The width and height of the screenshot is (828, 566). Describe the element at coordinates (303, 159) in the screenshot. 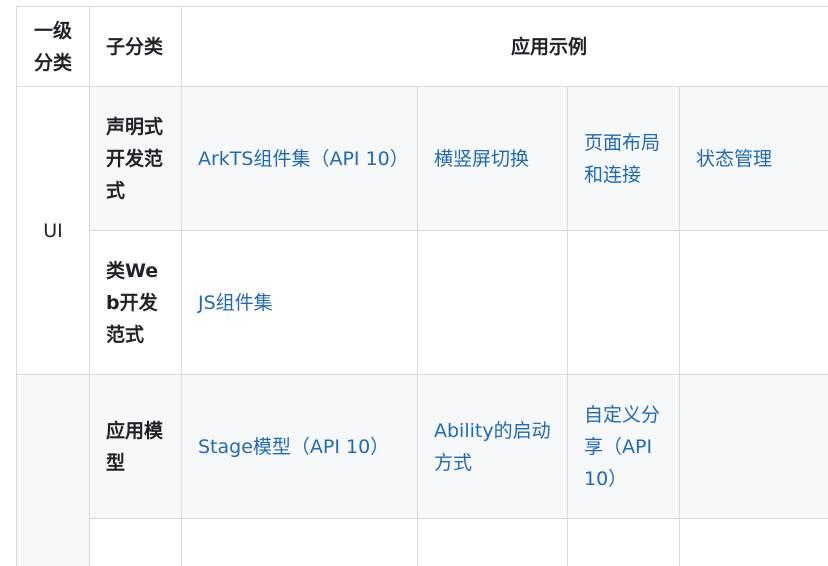

I see `link-arkts-components: ArkTS组件集（API 10）` at that location.